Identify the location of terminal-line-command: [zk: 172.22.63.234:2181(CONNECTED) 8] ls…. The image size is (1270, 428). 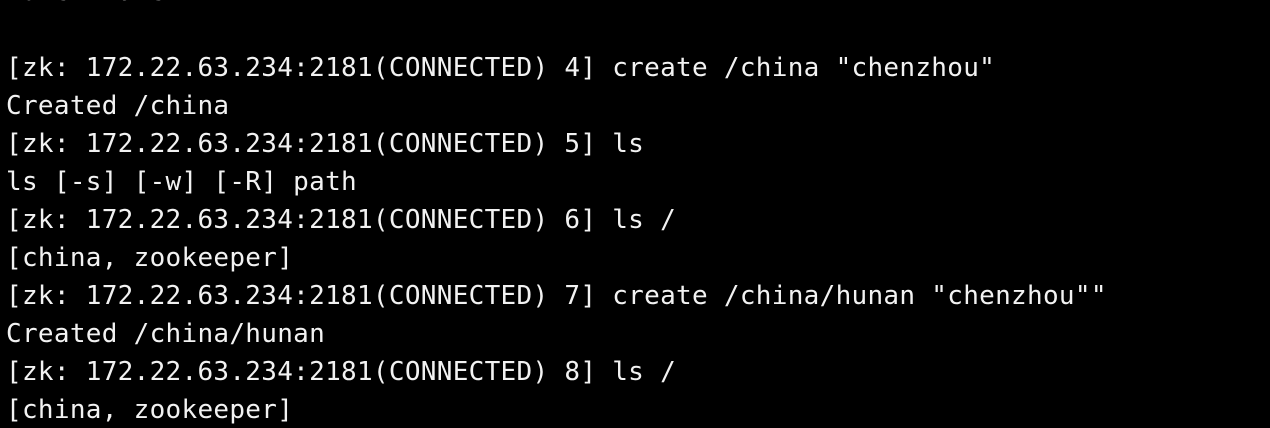
(341, 372).